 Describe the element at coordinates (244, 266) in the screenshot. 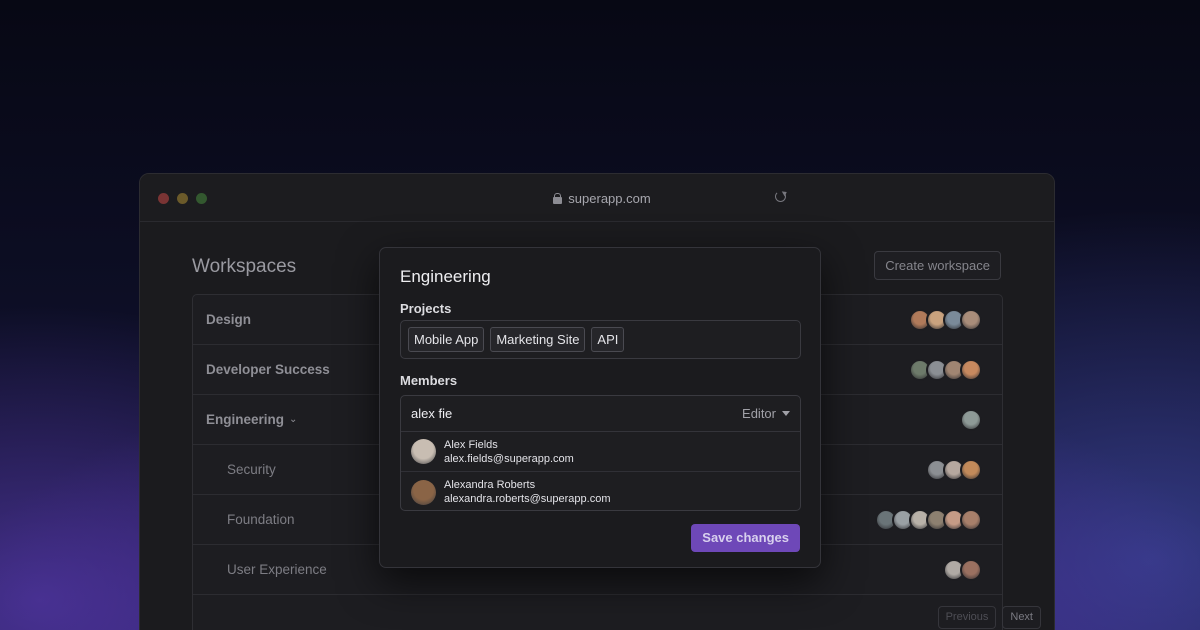

I see `page-title: Workspaces` at that location.